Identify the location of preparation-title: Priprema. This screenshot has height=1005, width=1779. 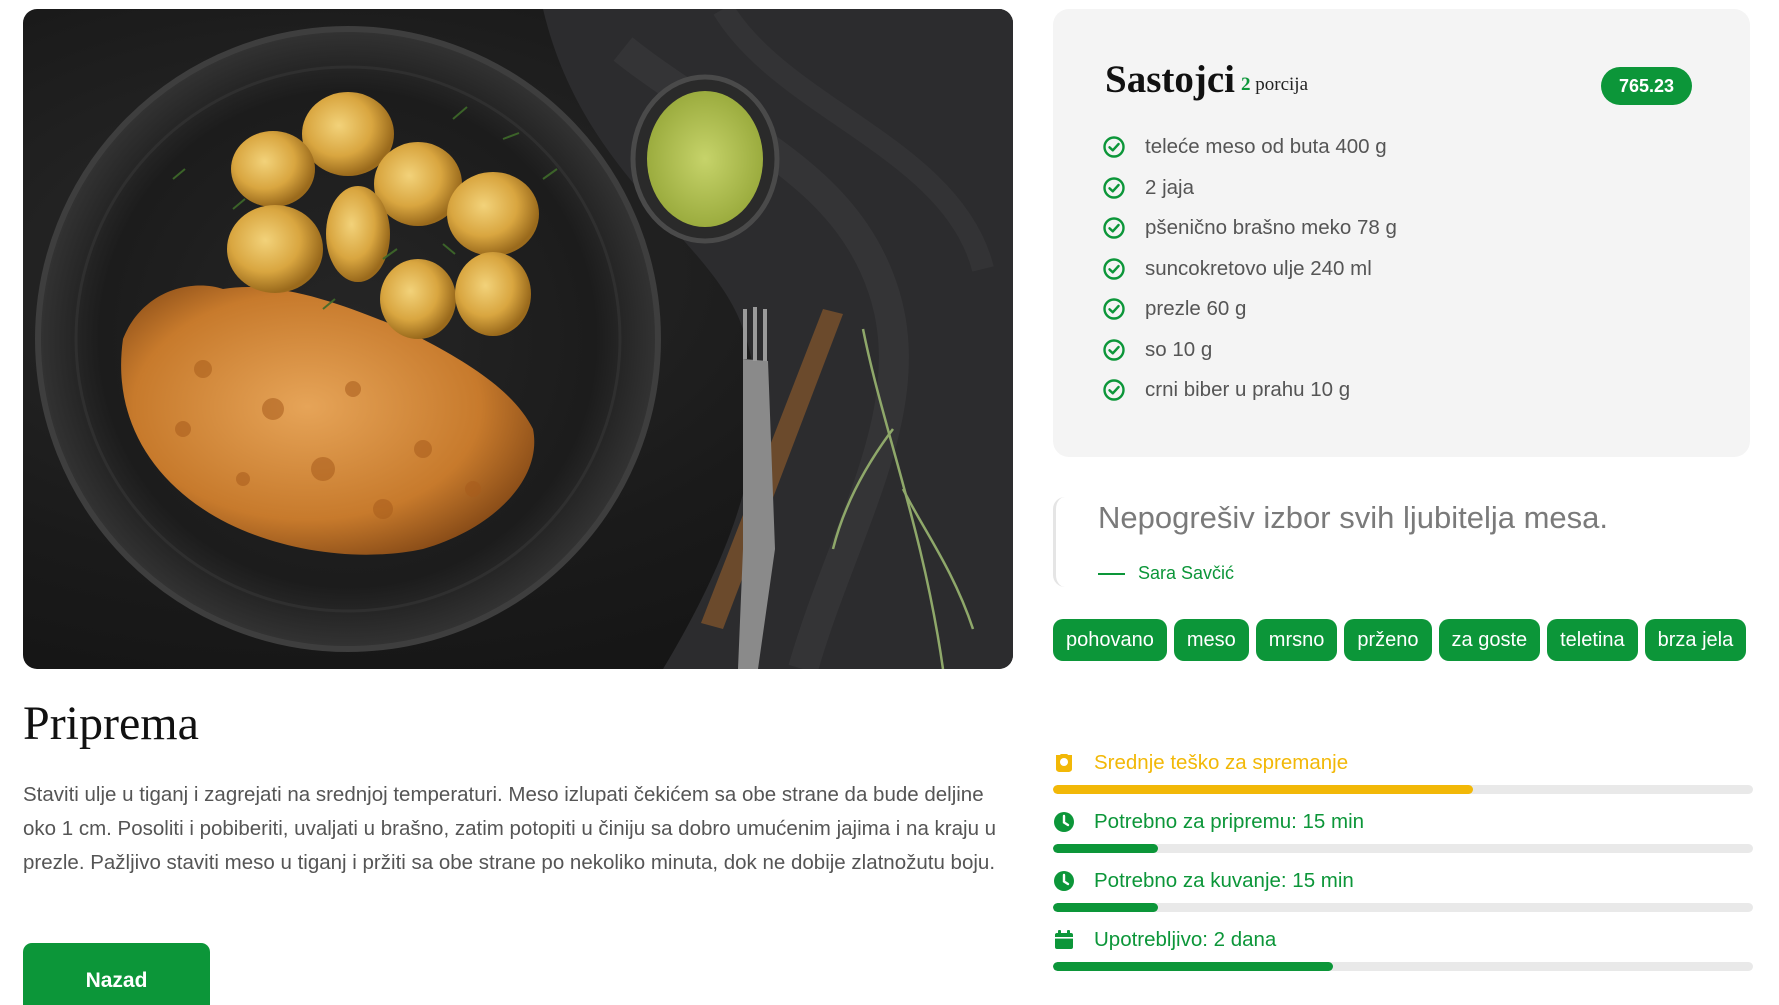
(111, 723).